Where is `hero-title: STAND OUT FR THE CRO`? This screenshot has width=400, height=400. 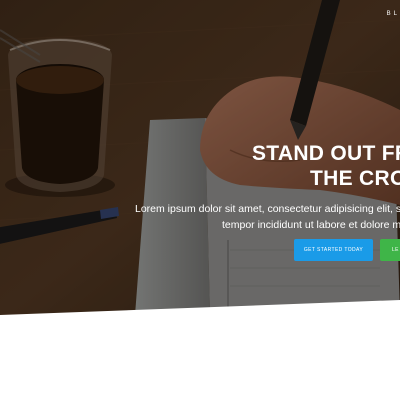 hero-title: STAND OUT FR THE CRO is located at coordinates (324, 166).